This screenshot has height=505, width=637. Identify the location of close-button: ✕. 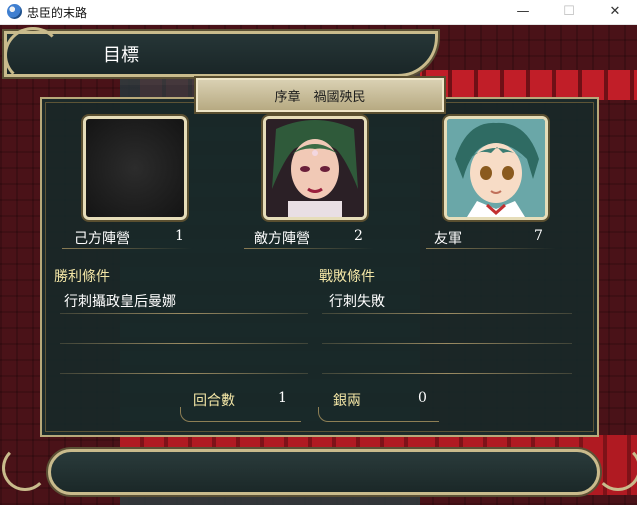
(614, 12).